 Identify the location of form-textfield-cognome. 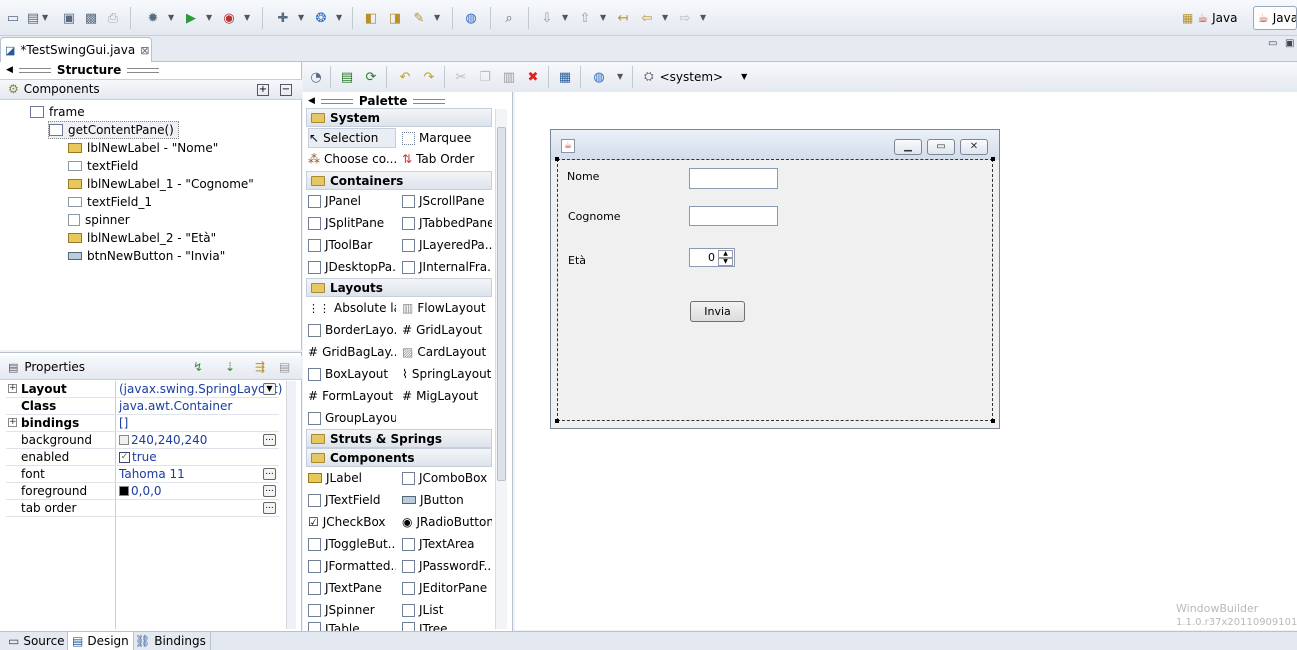
(733, 216).